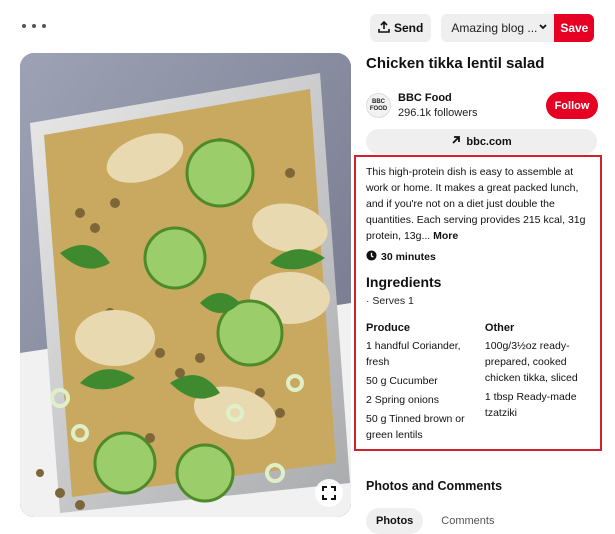 This screenshot has height=534, width=615. What do you see at coordinates (478, 257) in the screenshot?
I see `duration: 30 minutes` at bounding box center [478, 257].